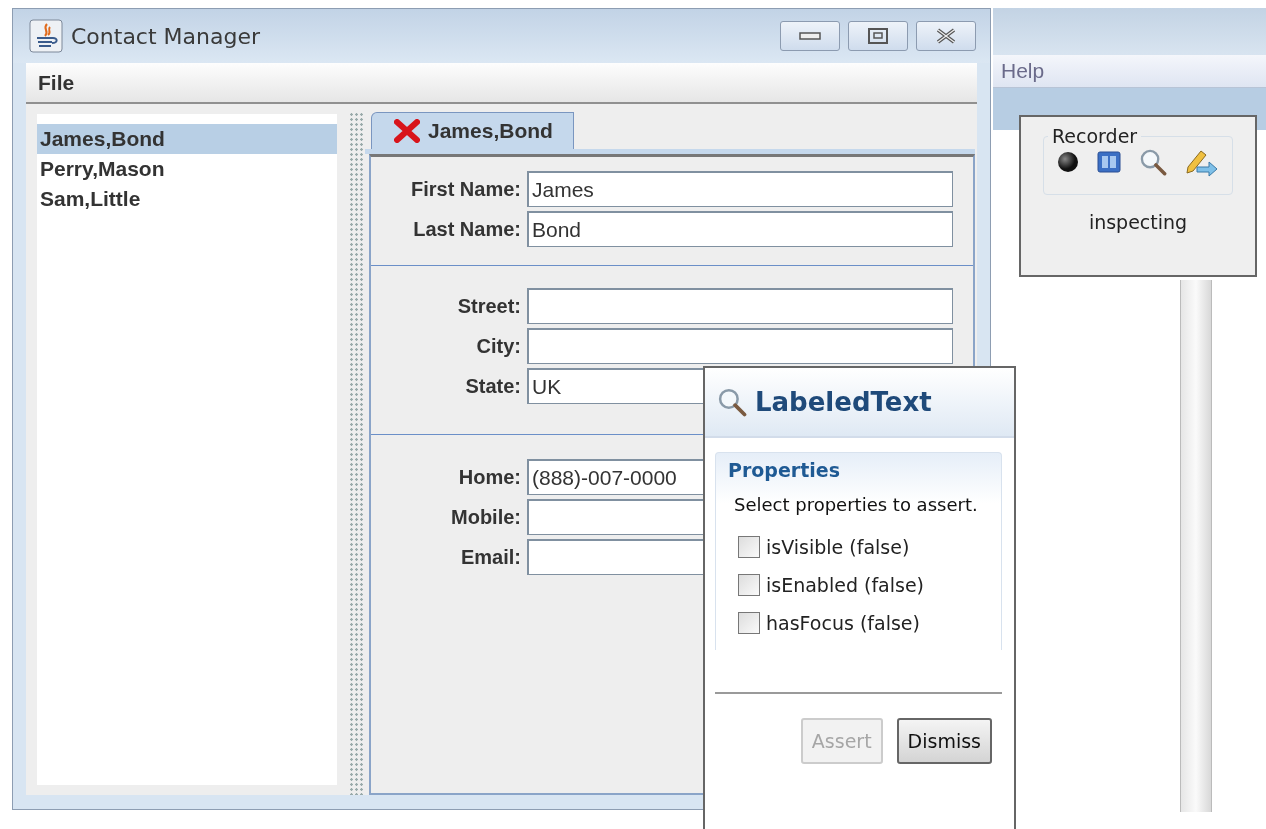 The image size is (1266, 829). Describe the element at coordinates (166, 36) in the screenshot. I see `window-title: Contact Manager` at that location.